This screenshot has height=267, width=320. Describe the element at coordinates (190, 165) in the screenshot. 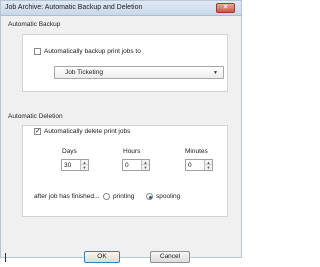

I see `minutes-value: 0` at that location.